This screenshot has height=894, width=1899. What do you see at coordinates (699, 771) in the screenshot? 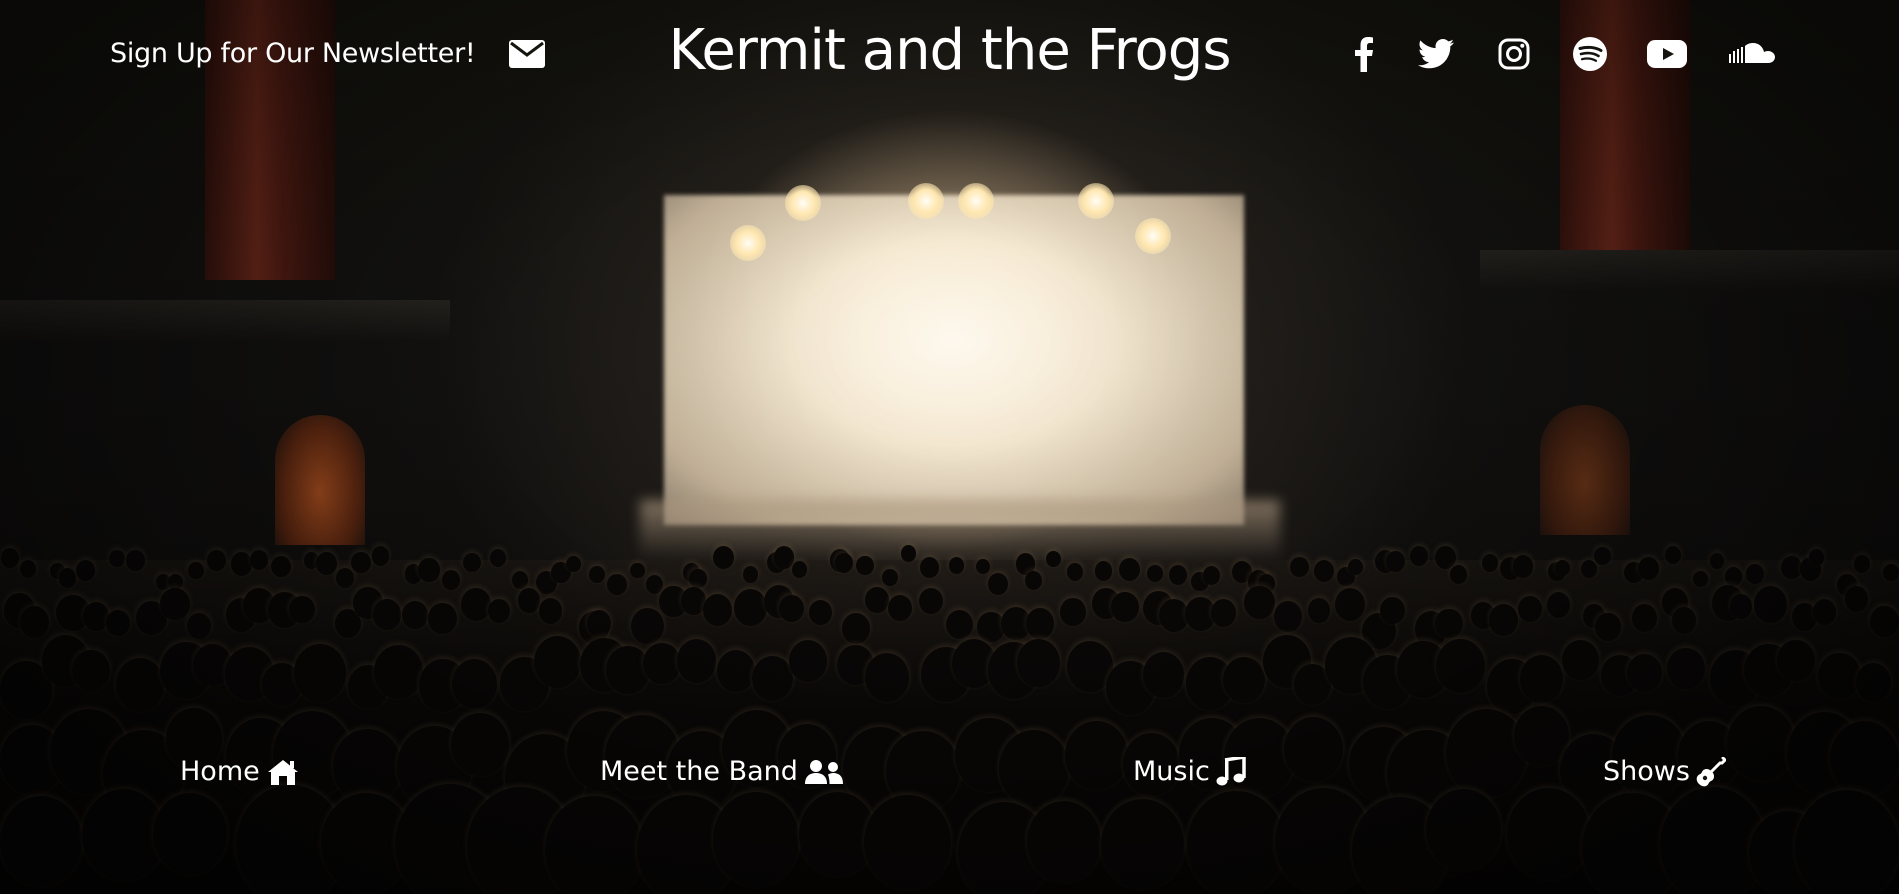
I see `nav-meet-the-band-label: Meet the Band` at bounding box center [699, 771].